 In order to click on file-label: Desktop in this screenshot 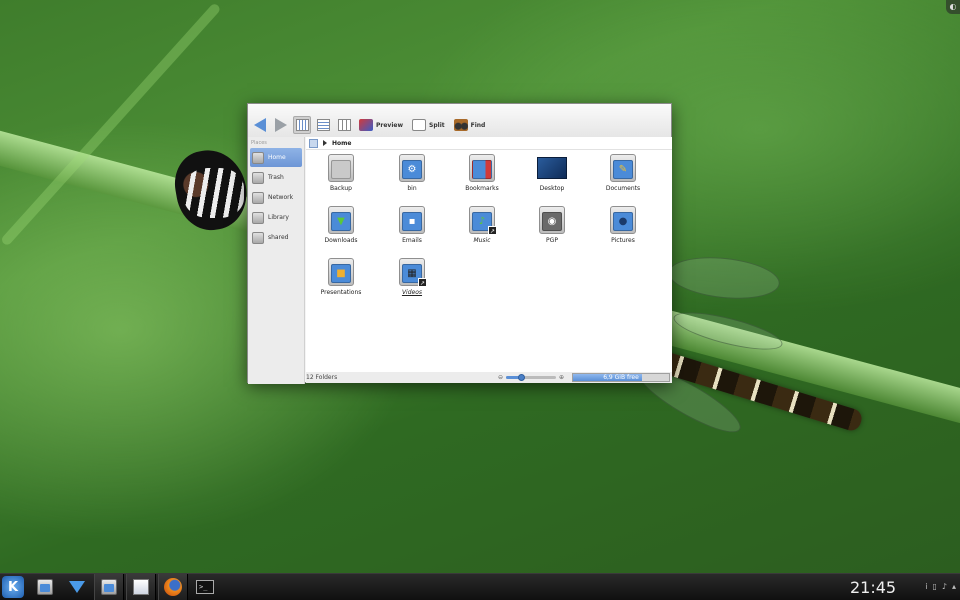, I will do `click(552, 188)`.